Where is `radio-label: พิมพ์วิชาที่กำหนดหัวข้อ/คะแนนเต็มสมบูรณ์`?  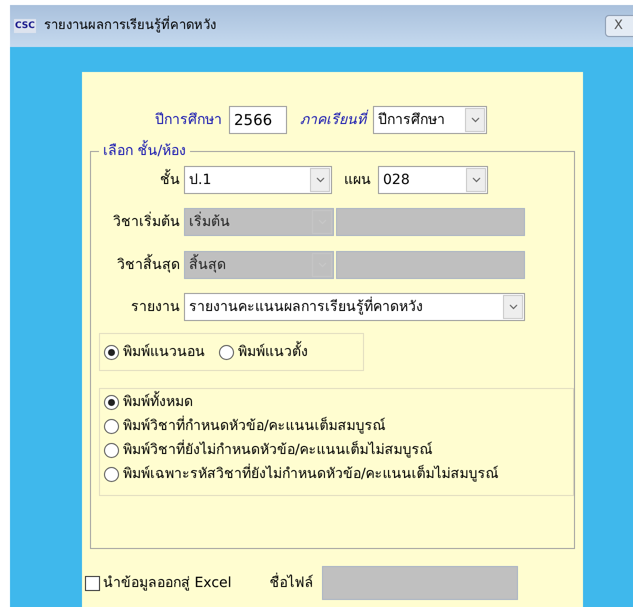 radio-label: พิมพ์วิชาที่กำหนดหัวข้อ/คะแนนเต็มสมบูรณ์ is located at coordinates (254, 426).